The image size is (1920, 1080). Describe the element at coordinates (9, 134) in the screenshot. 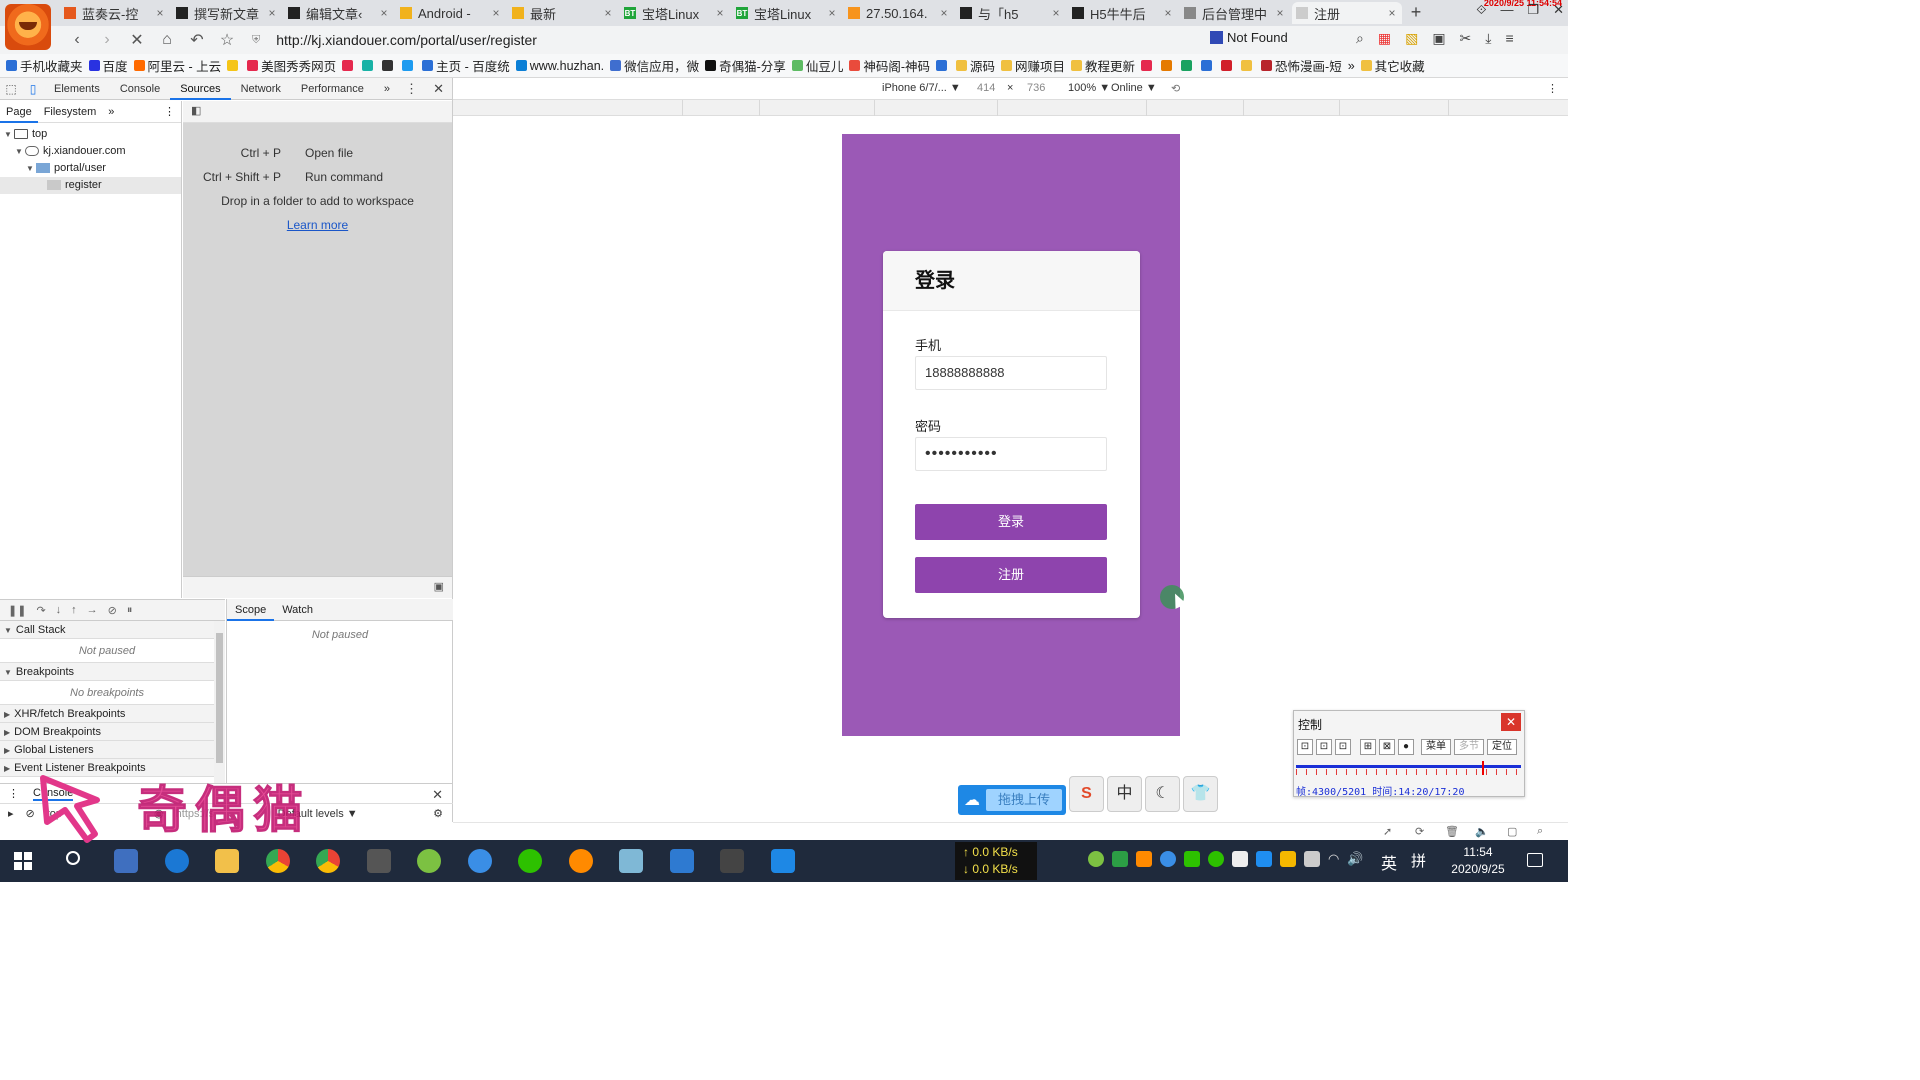

I see `expand-arrow-icon: ▼` at that location.